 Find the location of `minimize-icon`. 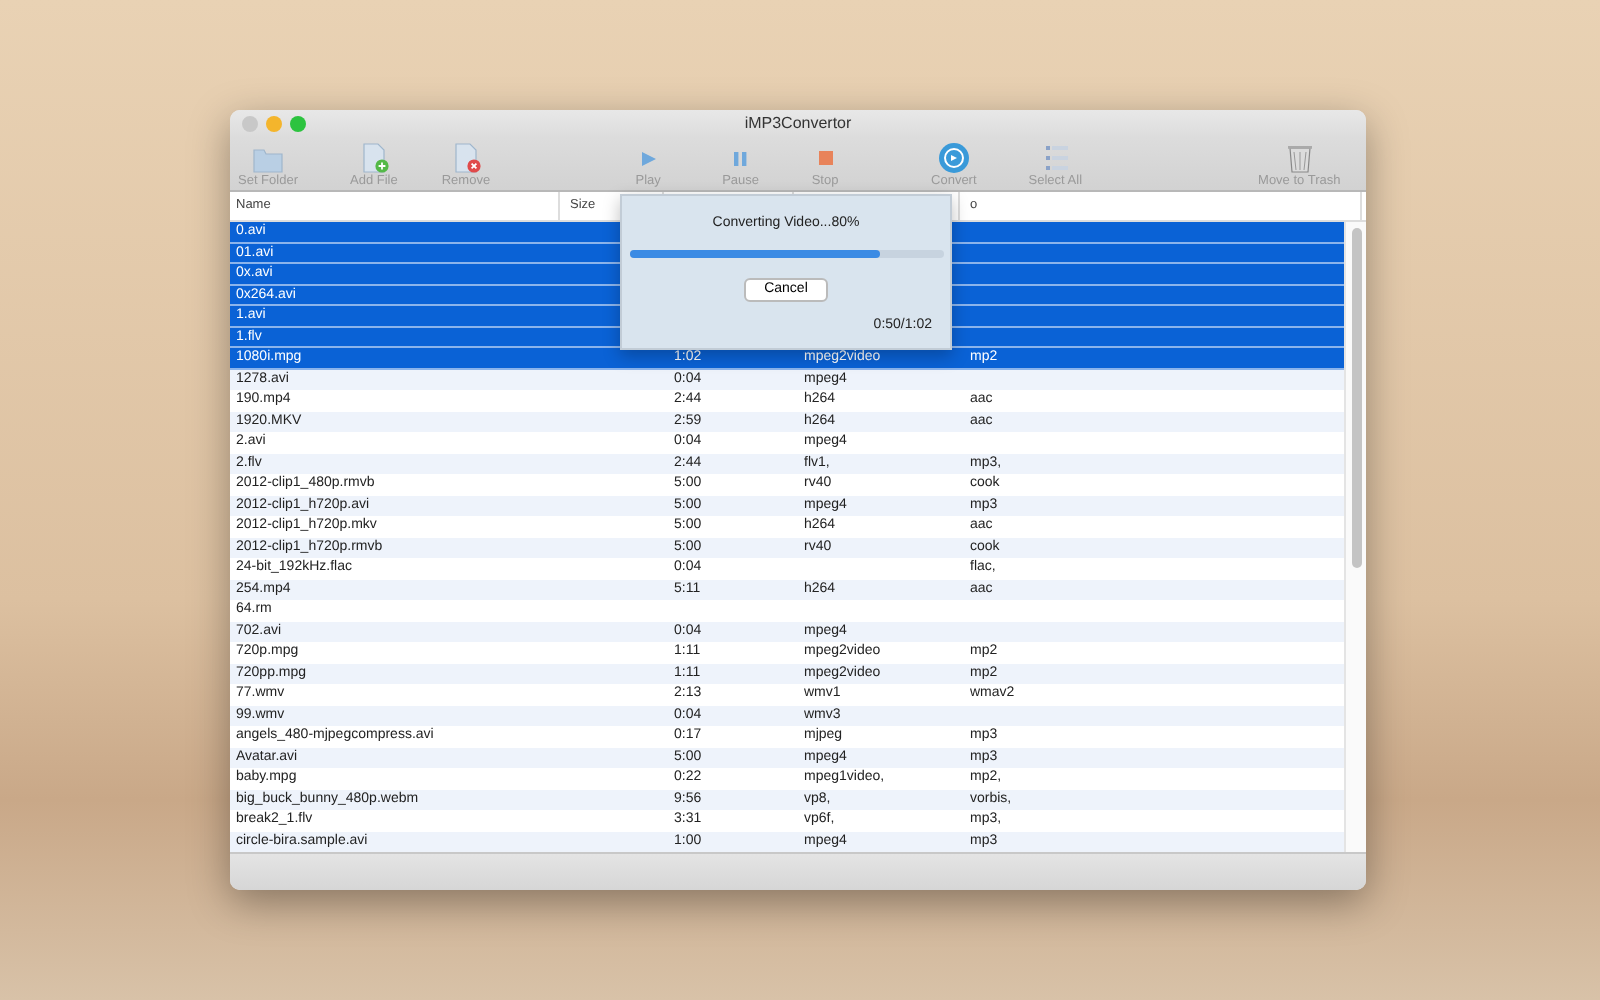

minimize-icon is located at coordinates (274, 124).